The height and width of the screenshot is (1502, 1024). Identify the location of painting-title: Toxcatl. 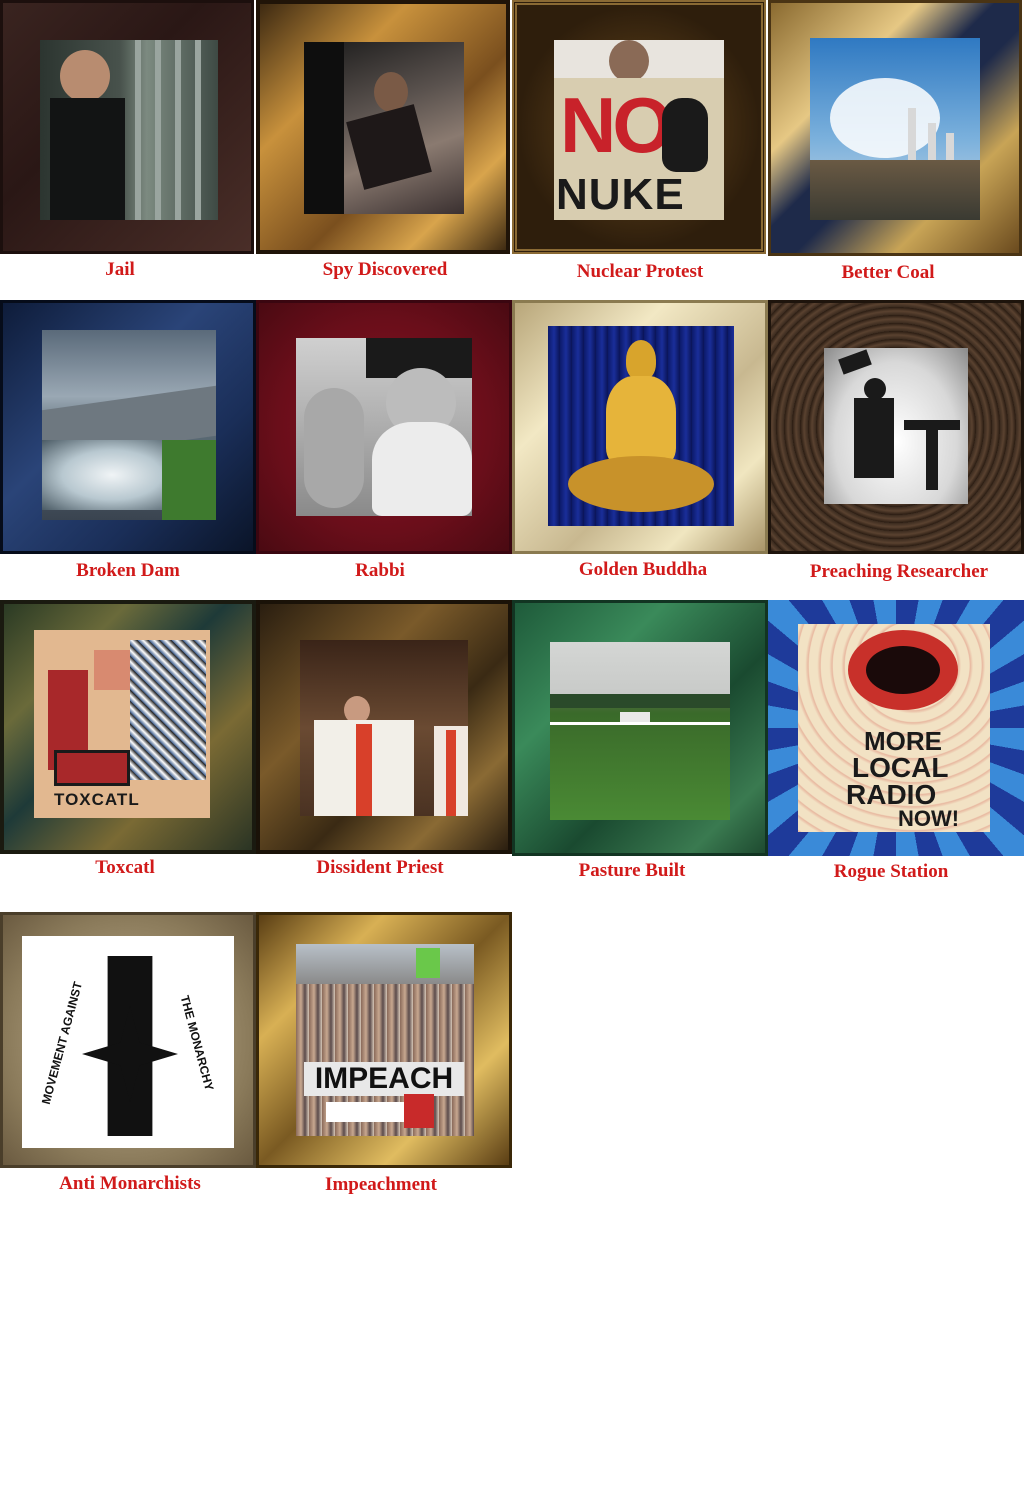
(125, 868).